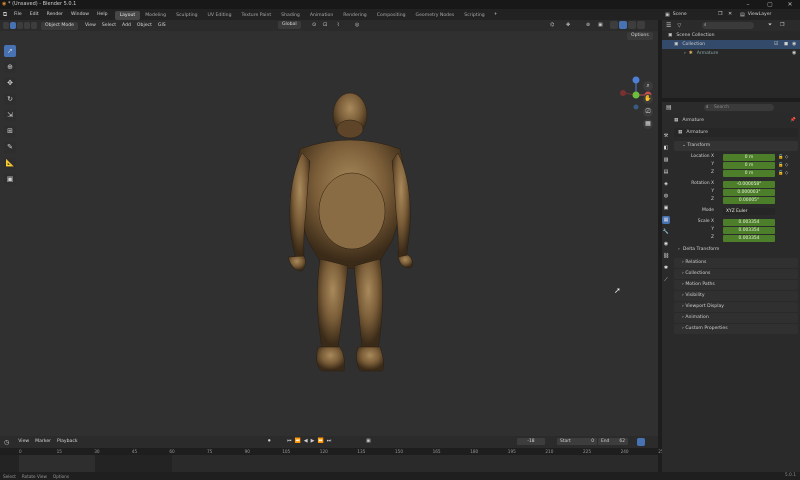 The width and height of the screenshot is (800, 480). Describe the element at coordinates (435, 15) in the screenshot. I see `tab-geometry-nodes: Geometry Nodes` at that location.